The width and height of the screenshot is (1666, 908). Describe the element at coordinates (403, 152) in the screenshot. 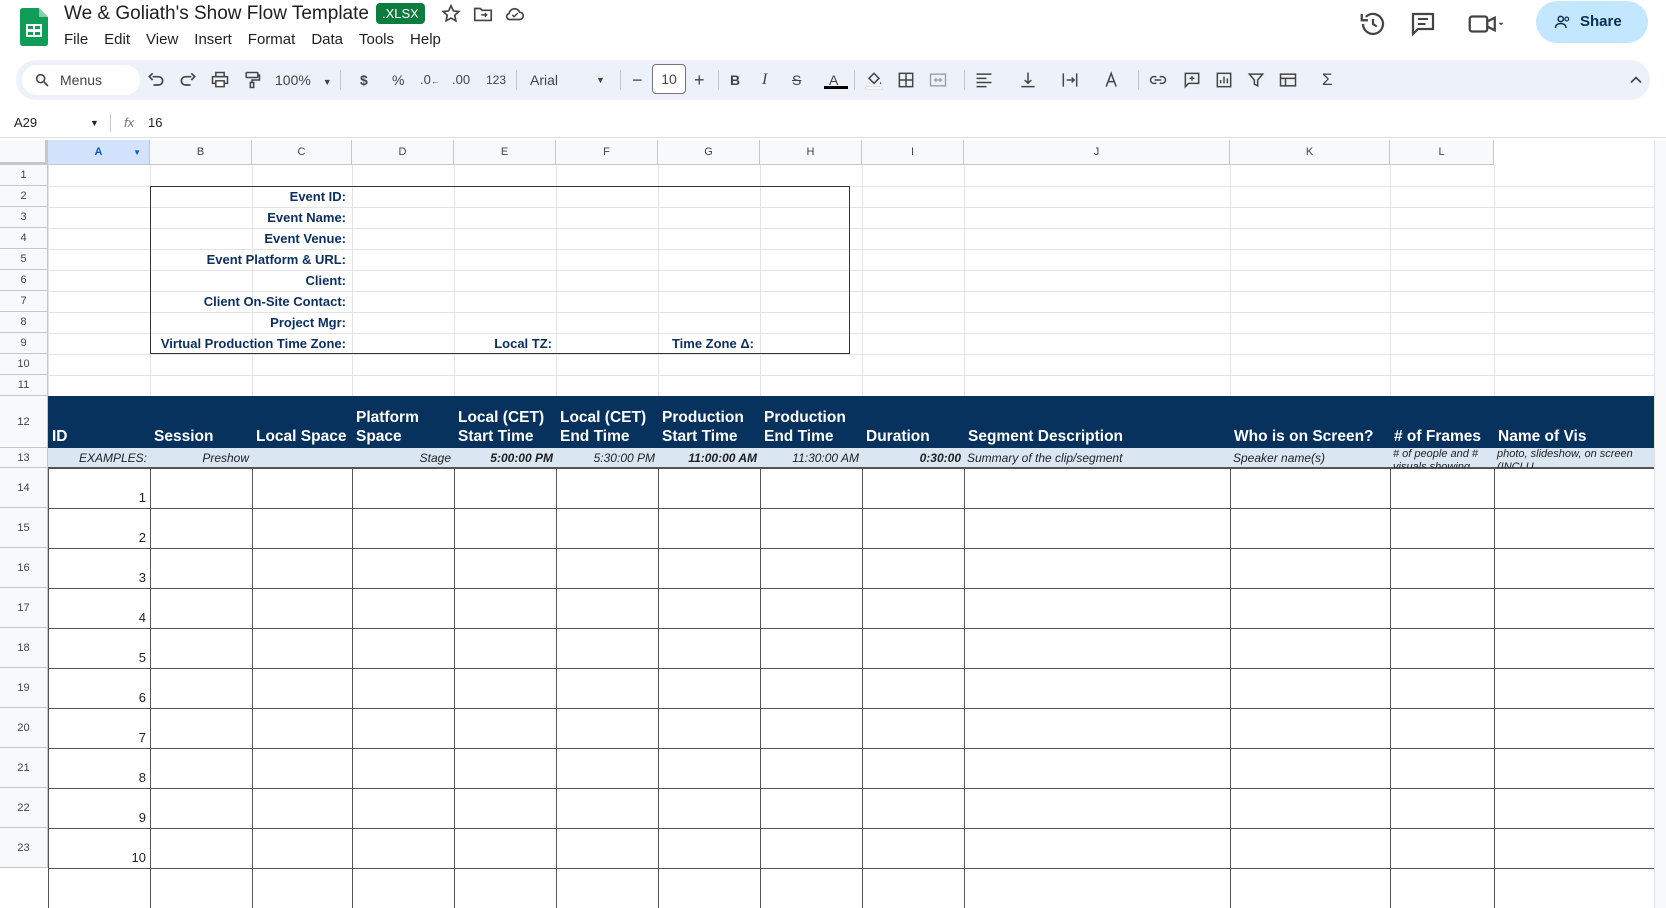

I see `column-header-d: D` at that location.